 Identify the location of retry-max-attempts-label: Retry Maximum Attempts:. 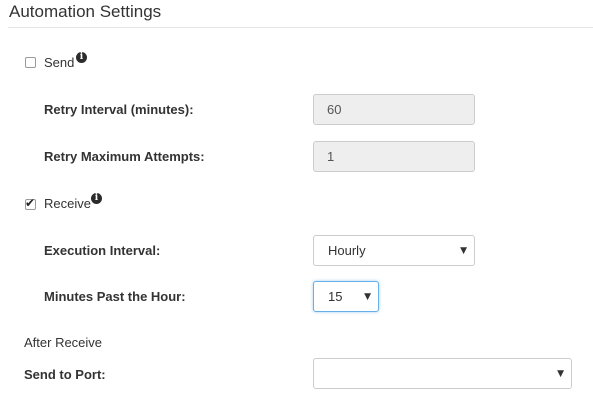
(124, 156).